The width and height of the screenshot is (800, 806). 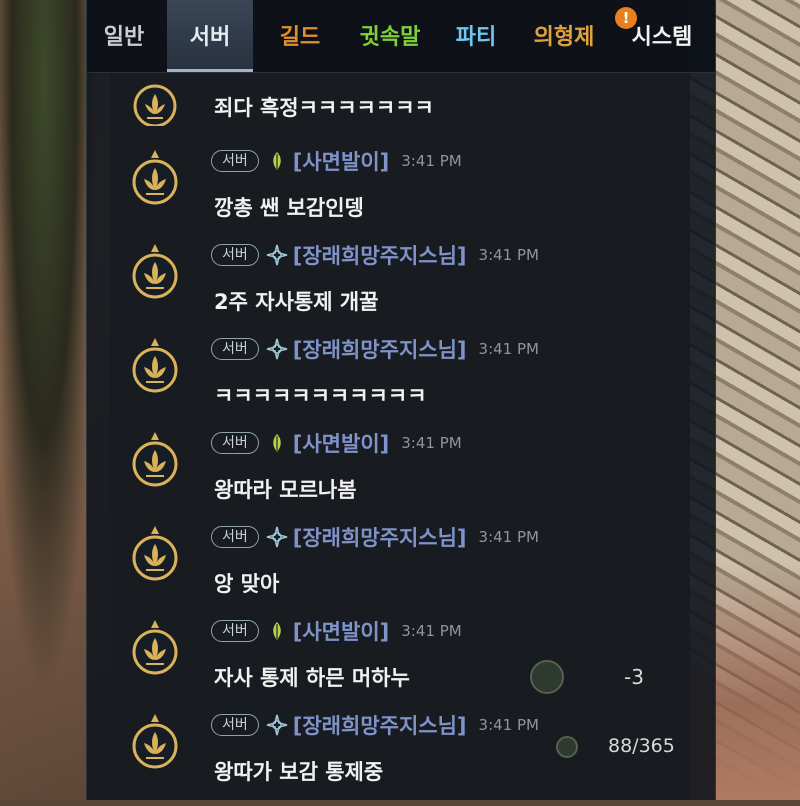 I want to click on item-slot-icon, so click(x=547, y=677).